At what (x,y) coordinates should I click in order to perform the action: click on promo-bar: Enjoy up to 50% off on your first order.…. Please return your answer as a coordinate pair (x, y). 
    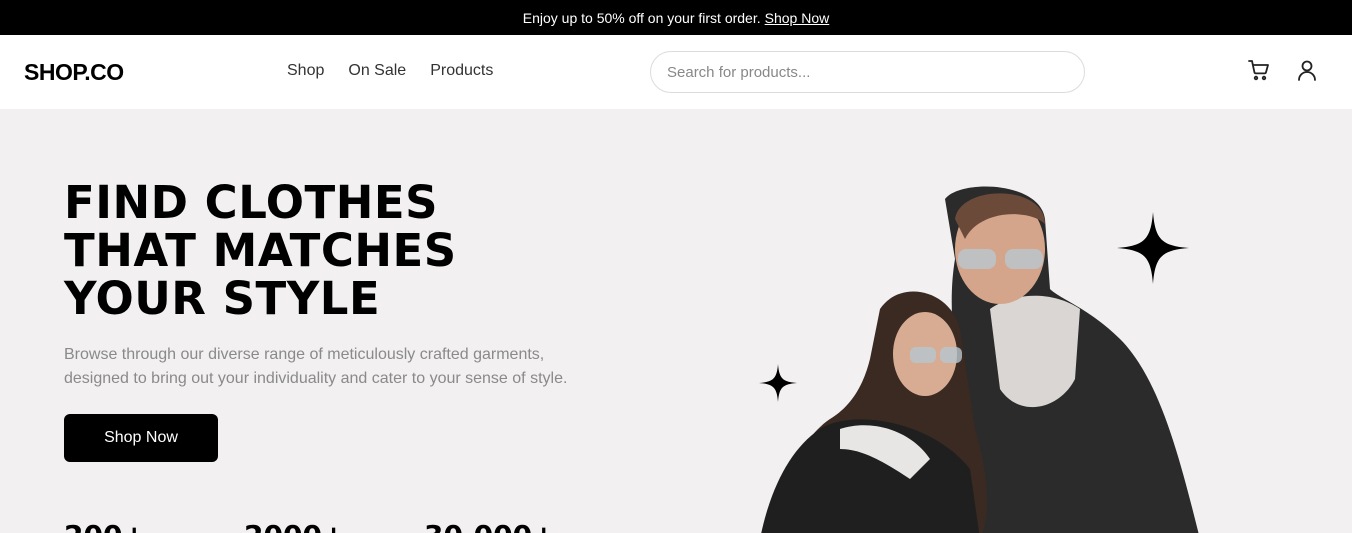
    Looking at the image, I should click on (676, 17).